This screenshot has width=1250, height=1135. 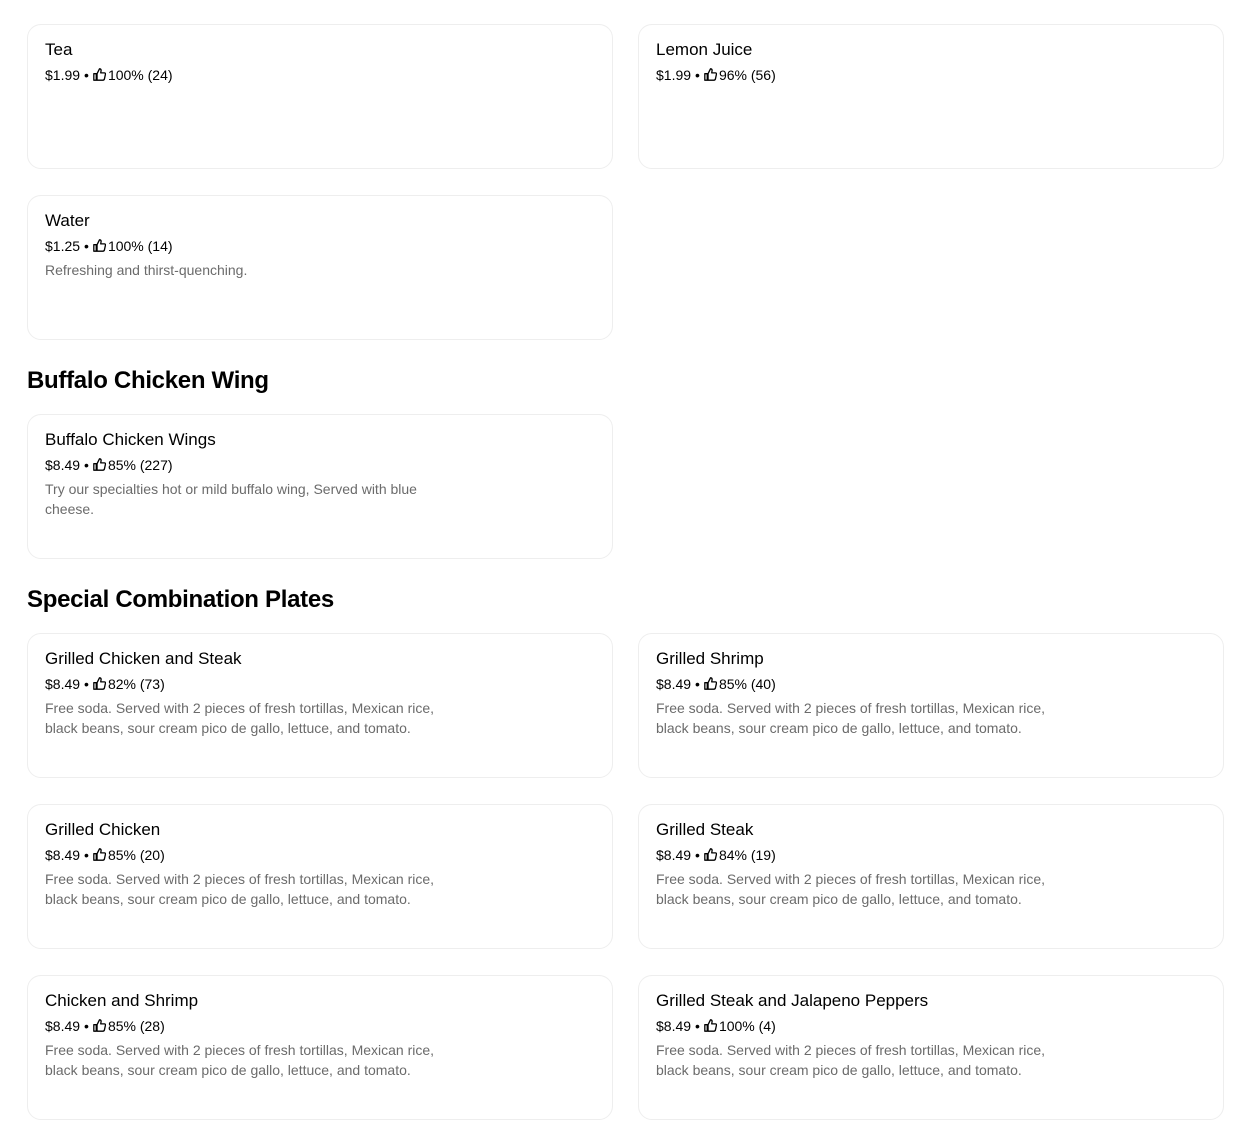 What do you see at coordinates (103, 829) in the screenshot?
I see `menu-item-name: Grilled Chicken` at bounding box center [103, 829].